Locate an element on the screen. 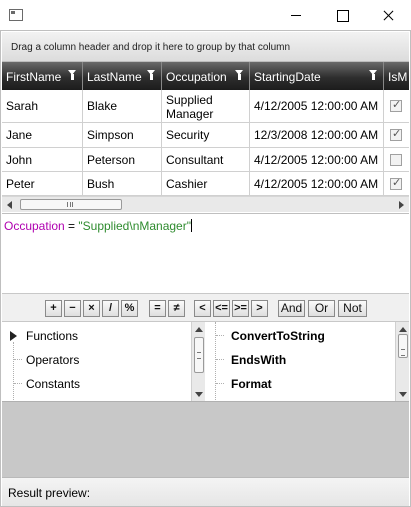 This screenshot has height=507, width=411. operator-toolbar: + − × / % = ≠ < <= >= > And Or Not is located at coordinates (205, 307).